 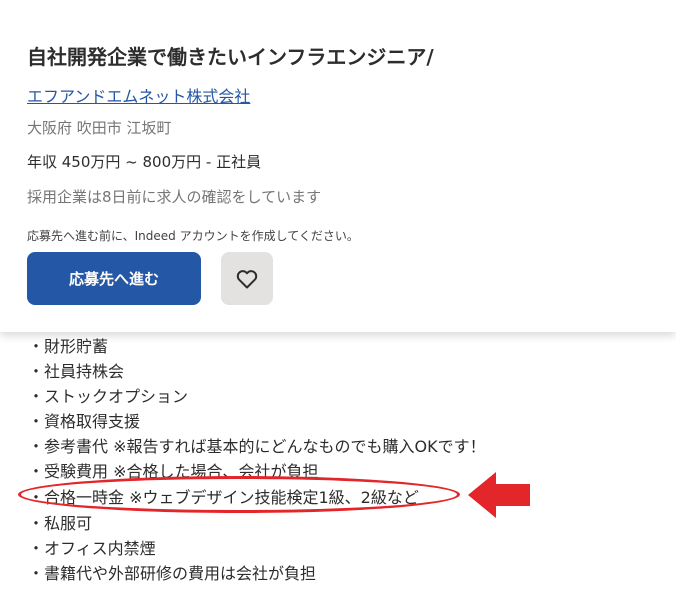 What do you see at coordinates (60, 523) in the screenshot?
I see `benefit-item: ・私服可` at bounding box center [60, 523].